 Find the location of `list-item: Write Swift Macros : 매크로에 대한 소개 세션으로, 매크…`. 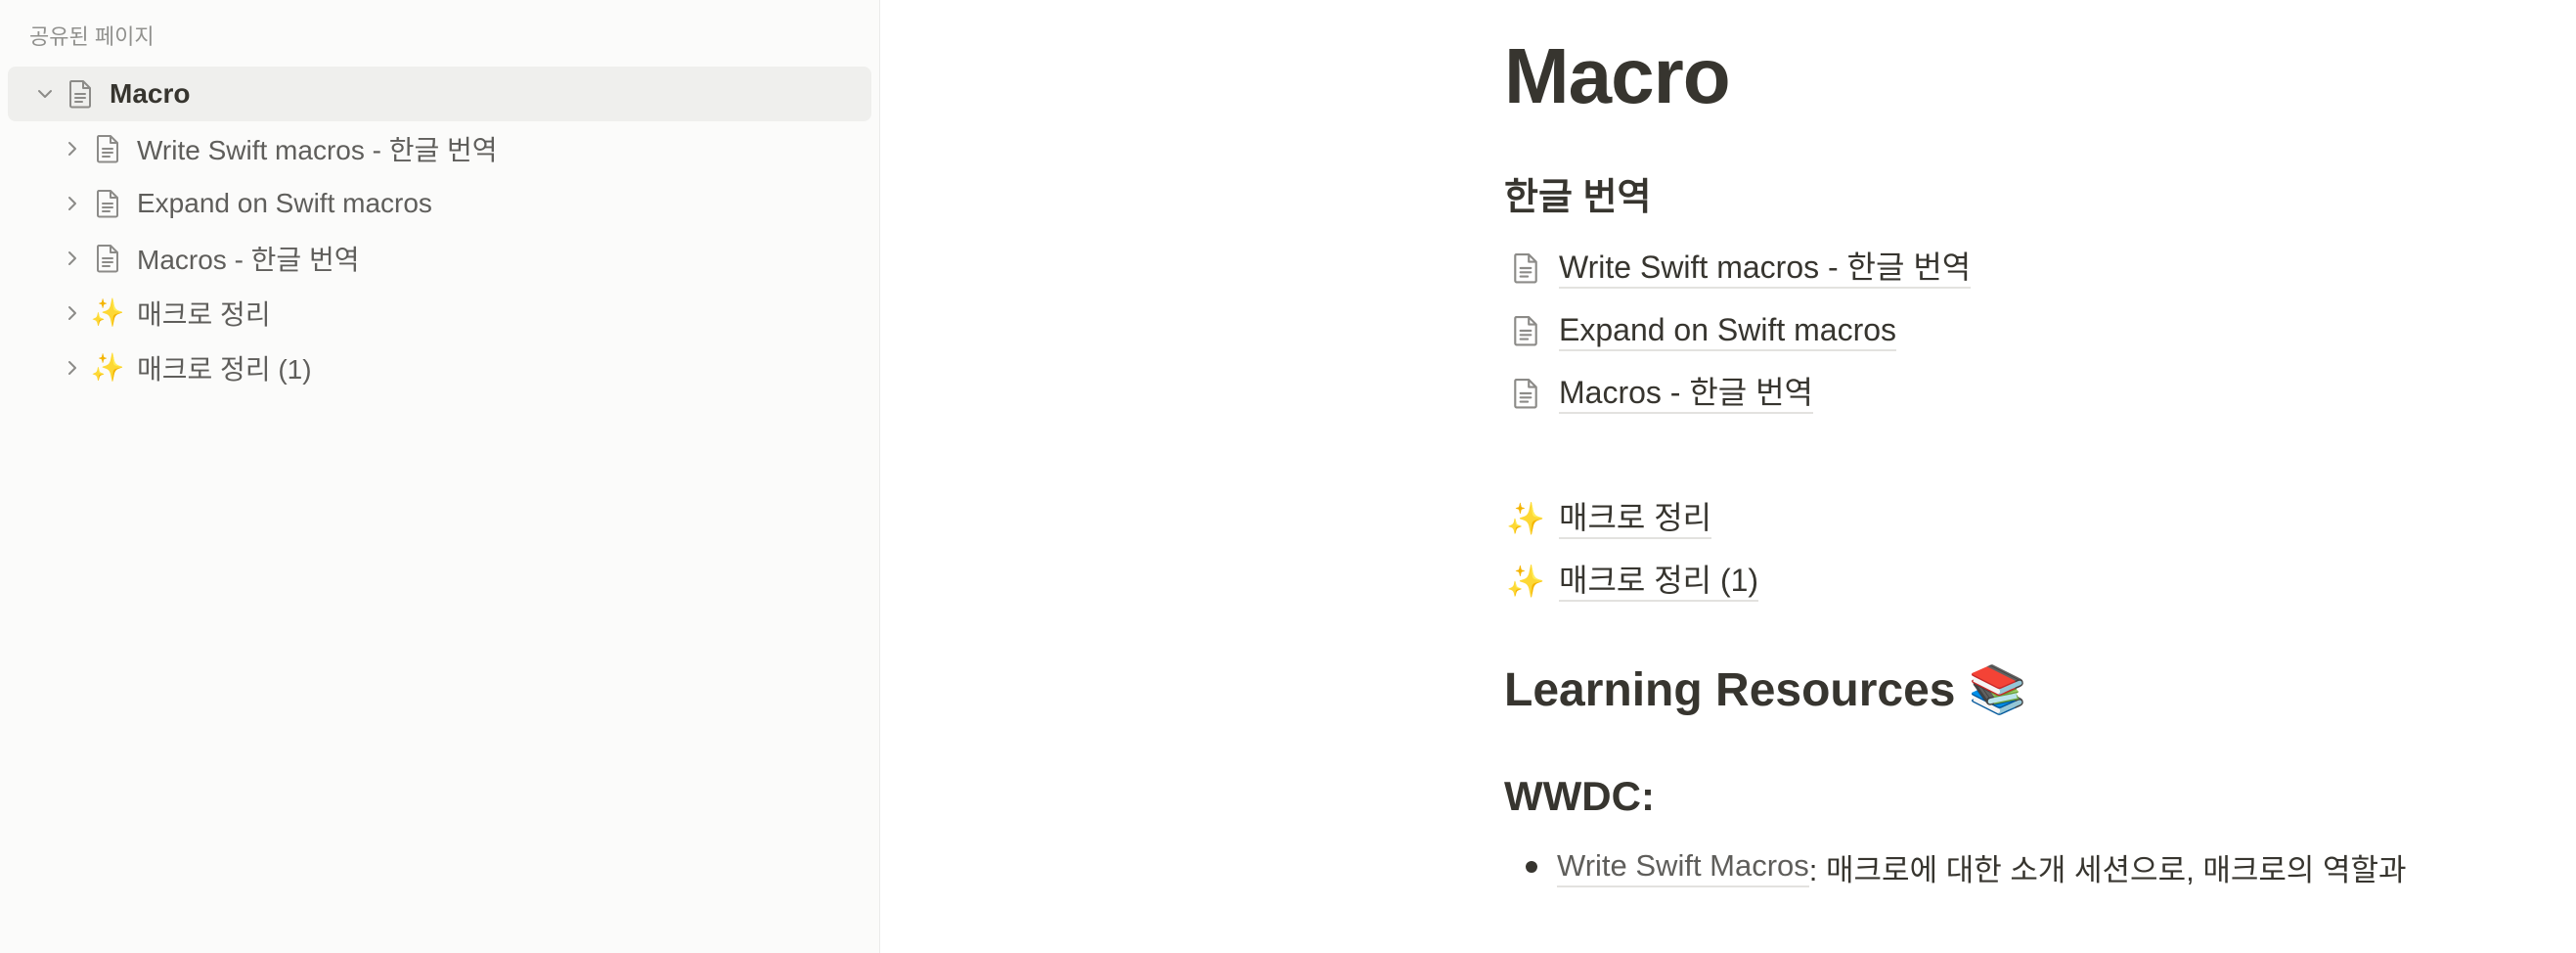

list-item: Write Swift Macros : 매크로에 대한 소개 세션으로, 매크… is located at coordinates (1993, 867).